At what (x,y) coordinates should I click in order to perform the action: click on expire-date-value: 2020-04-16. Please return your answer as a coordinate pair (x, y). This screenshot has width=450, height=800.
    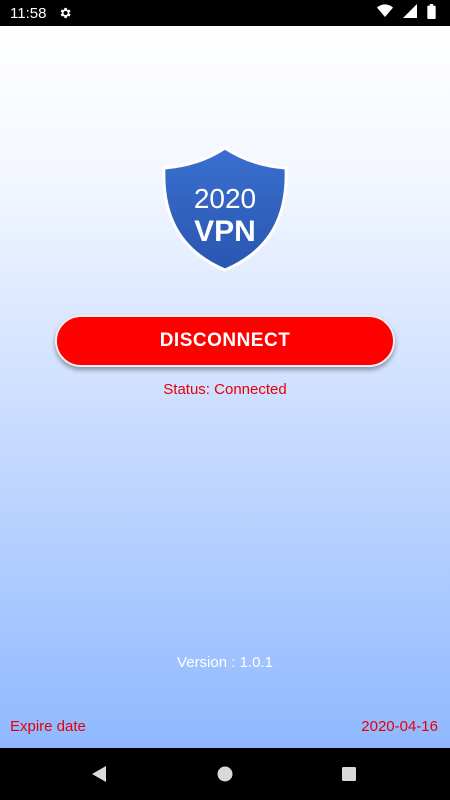
    Looking at the image, I should click on (399, 726).